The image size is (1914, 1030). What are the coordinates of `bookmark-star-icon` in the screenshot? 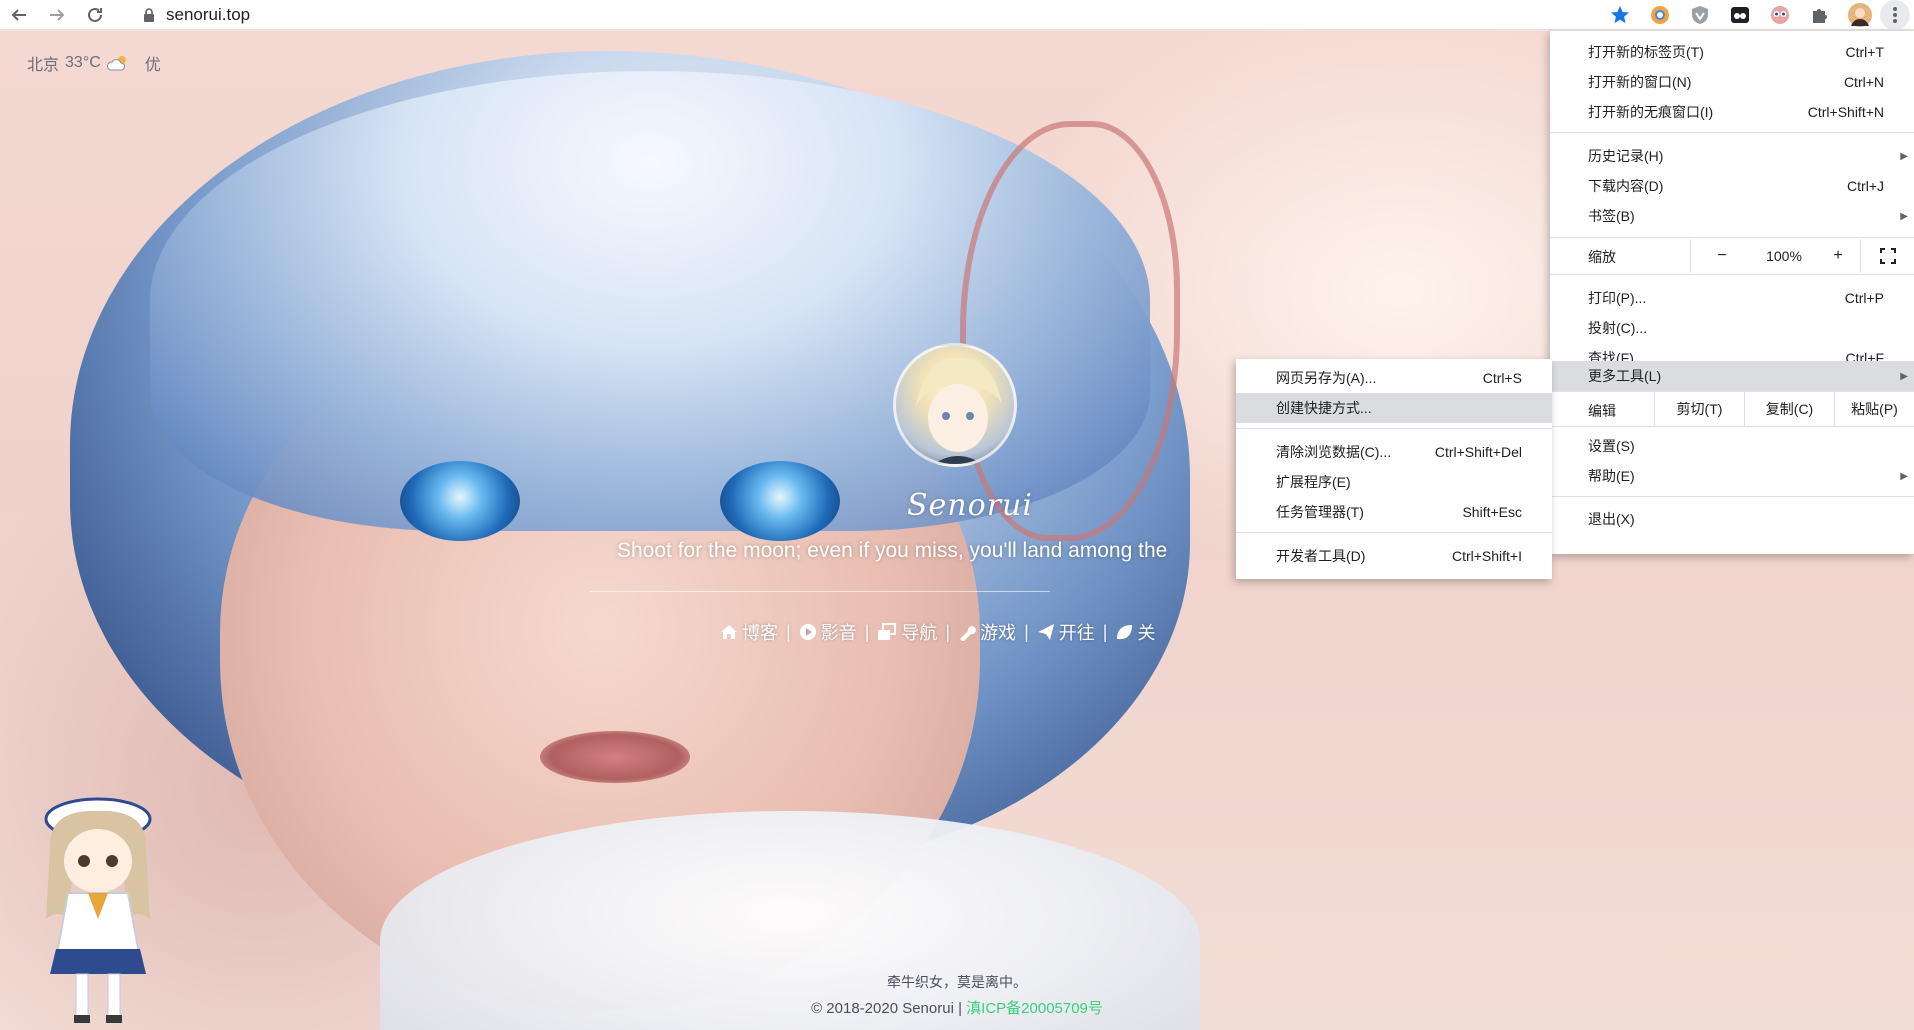 It's located at (1620, 14).